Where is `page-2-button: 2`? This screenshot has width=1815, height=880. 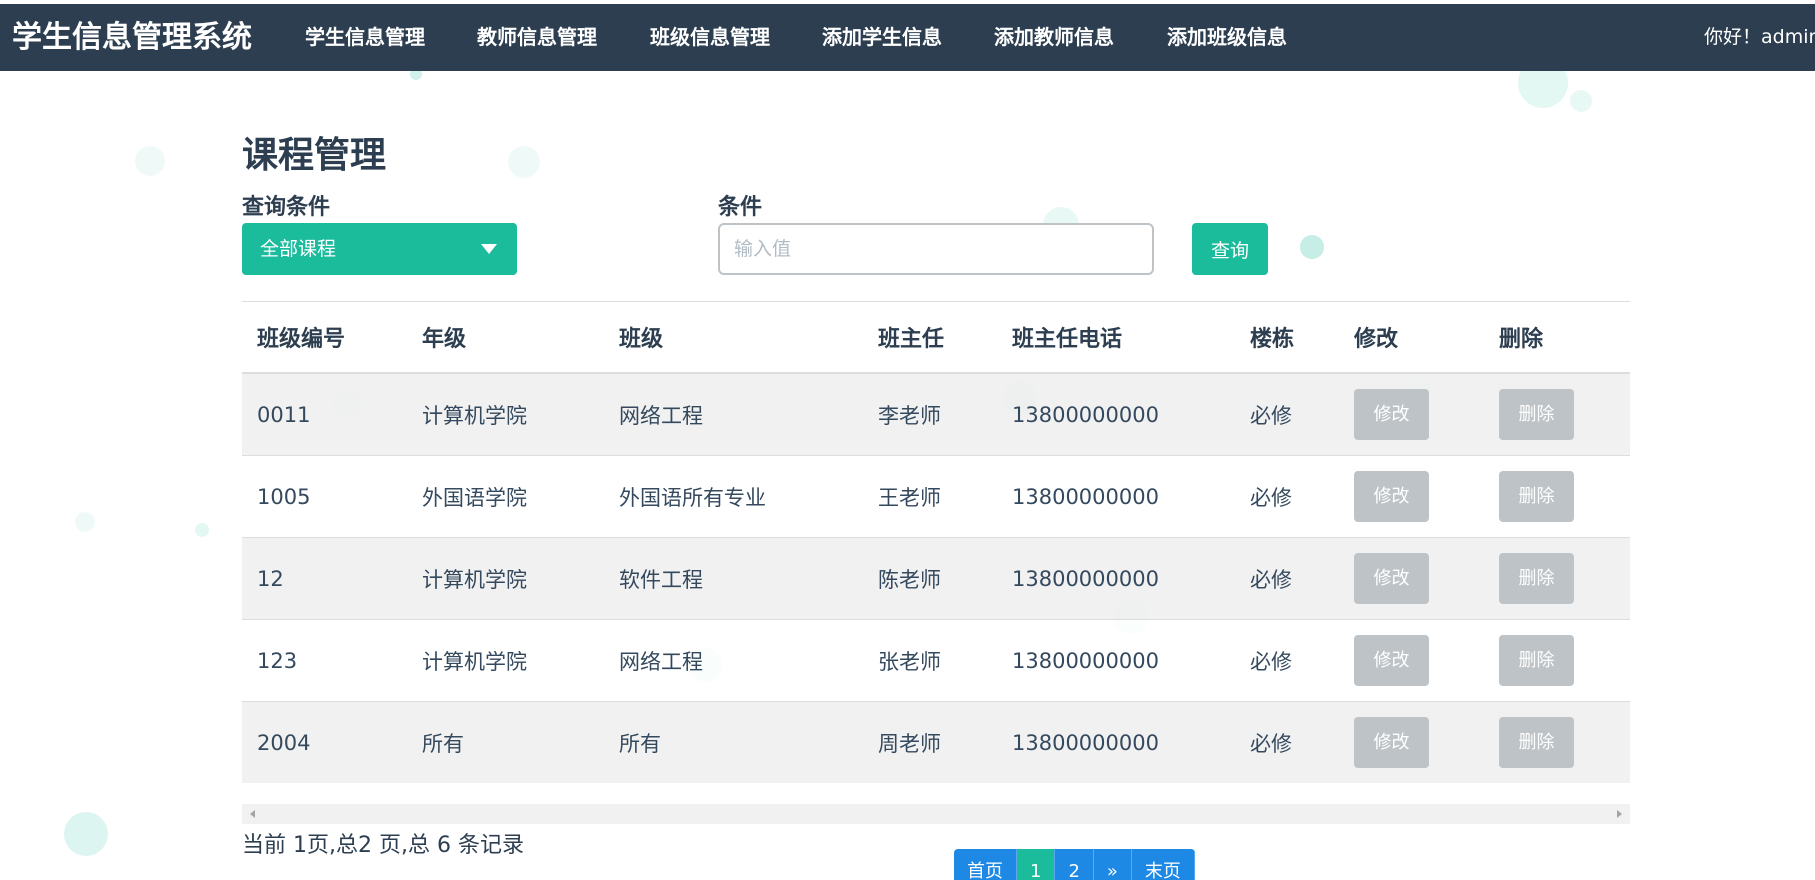 page-2-button: 2 is located at coordinates (1074, 864).